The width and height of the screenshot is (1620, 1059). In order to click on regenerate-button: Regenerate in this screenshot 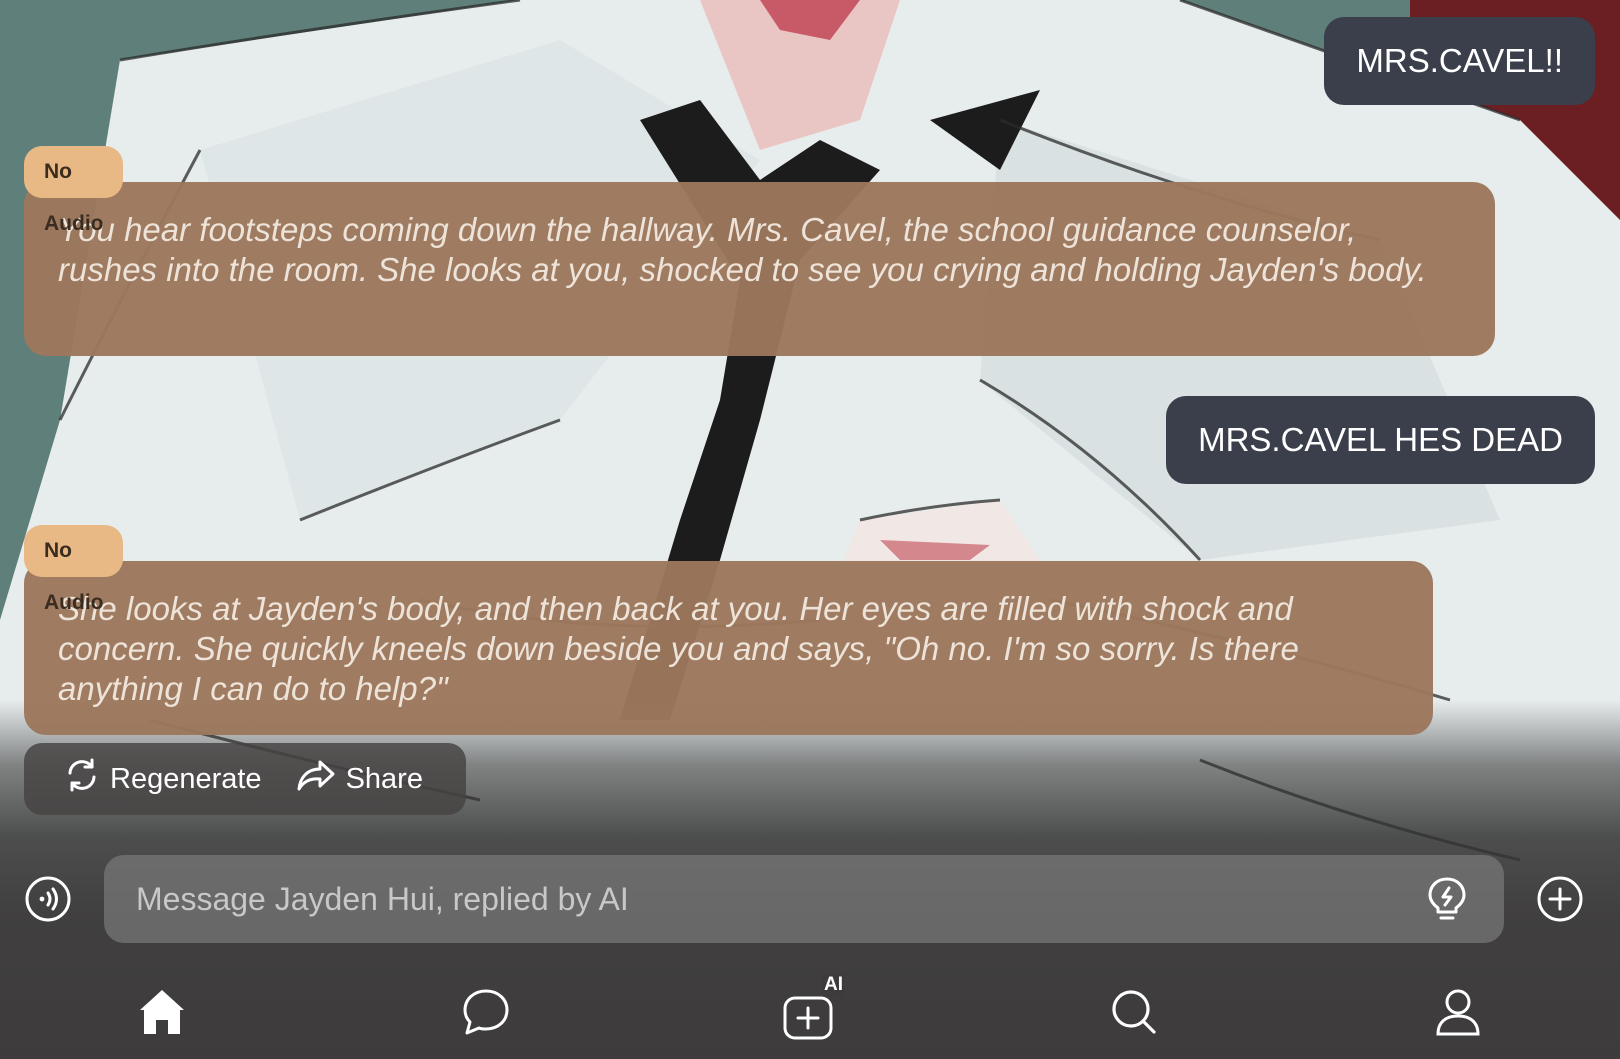, I will do `click(163, 779)`.